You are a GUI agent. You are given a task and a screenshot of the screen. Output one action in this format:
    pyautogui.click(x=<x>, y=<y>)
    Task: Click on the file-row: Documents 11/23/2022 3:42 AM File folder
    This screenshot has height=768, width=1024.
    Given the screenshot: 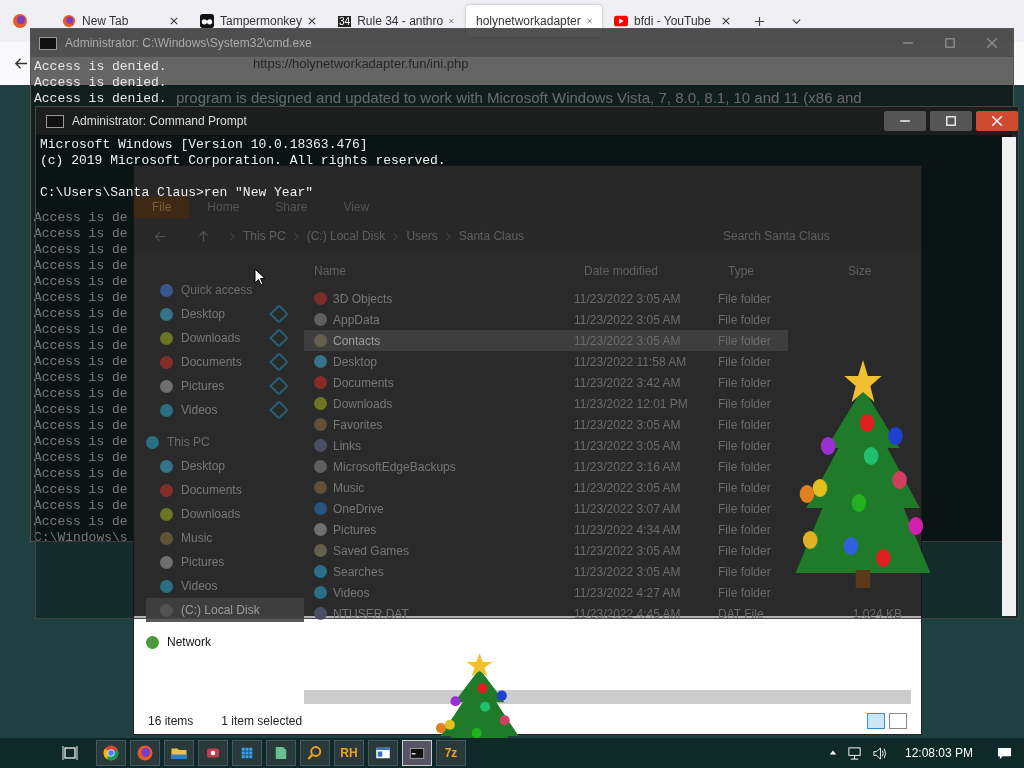 What is the action you would take?
    pyautogui.click(x=546, y=382)
    